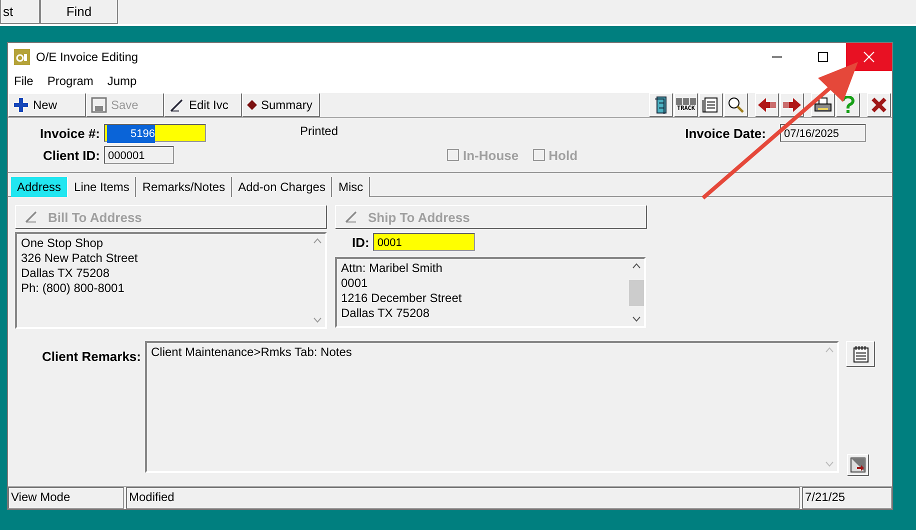  I want to click on save-icon, so click(99, 105).